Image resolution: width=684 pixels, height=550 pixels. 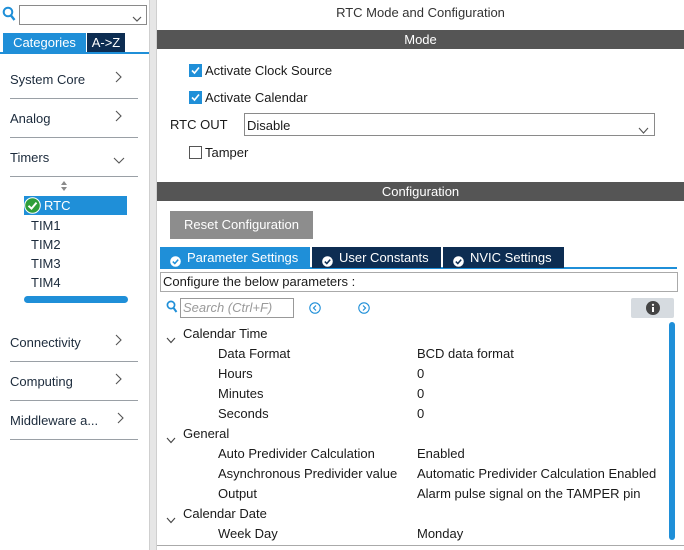 What do you see at coordinates (64, 186) in the screenshot?
I see `sort-icon` at bounding box center [64, 186].